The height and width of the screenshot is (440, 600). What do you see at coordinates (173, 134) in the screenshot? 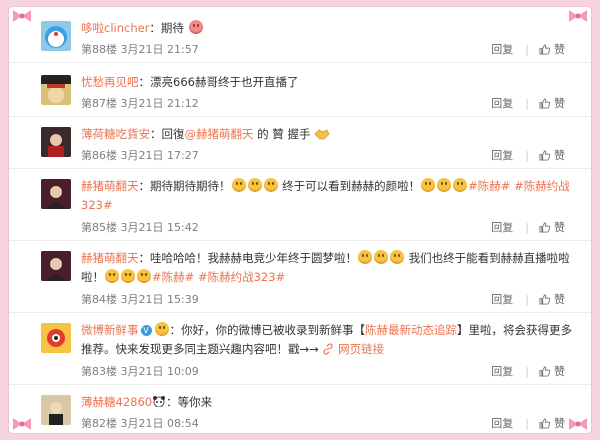
I see `comment-text: 回復` at bounding box center [173, 134].